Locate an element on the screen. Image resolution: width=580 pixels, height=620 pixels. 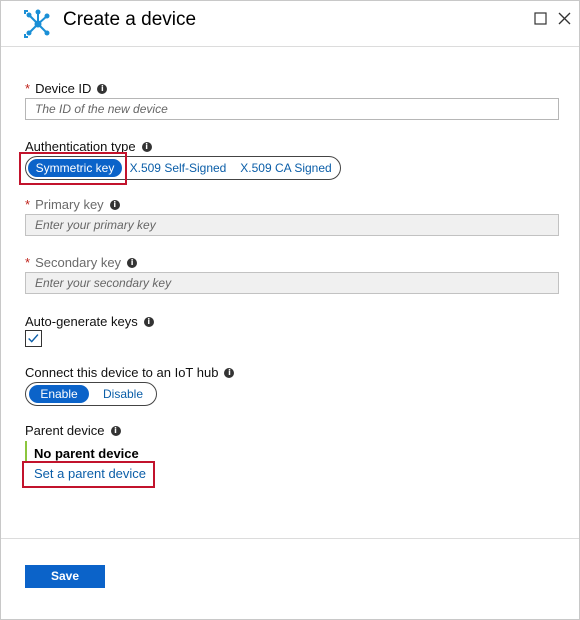
auth-option-x509-ca-signed: X.509 CA Signed is located at coordinates (286, 168).